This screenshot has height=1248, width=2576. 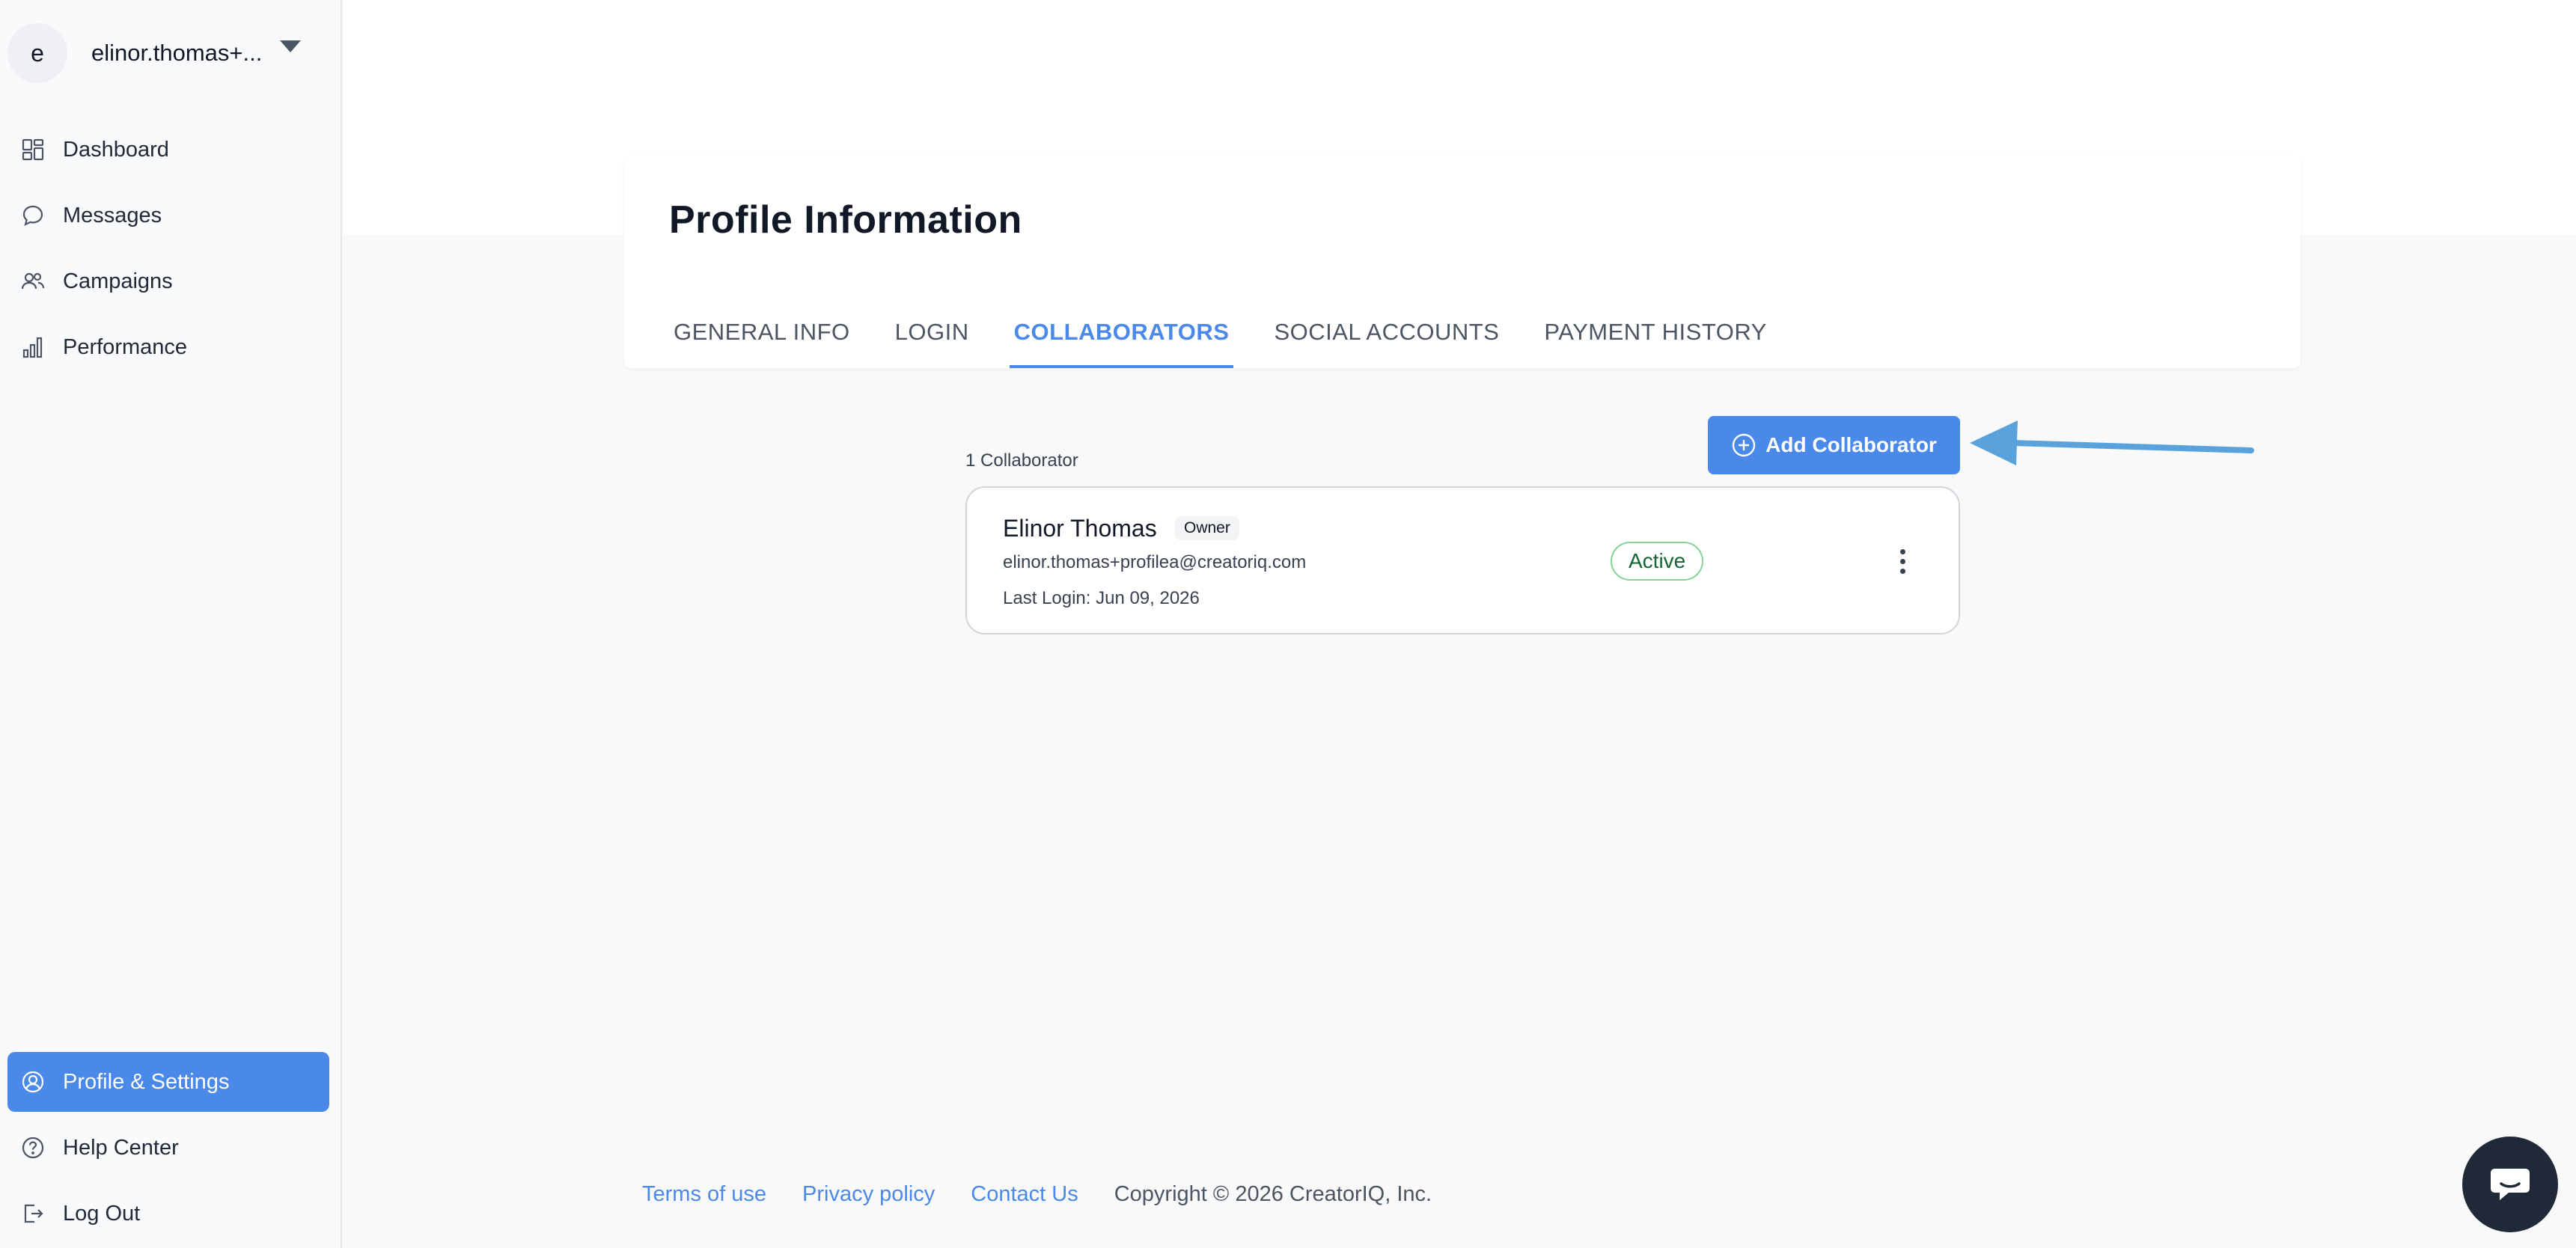 What do you see at coordinates (2112, 442) in the screenshot?
I see `annotation-arrow-icon` at bounding box center [2112, 442].